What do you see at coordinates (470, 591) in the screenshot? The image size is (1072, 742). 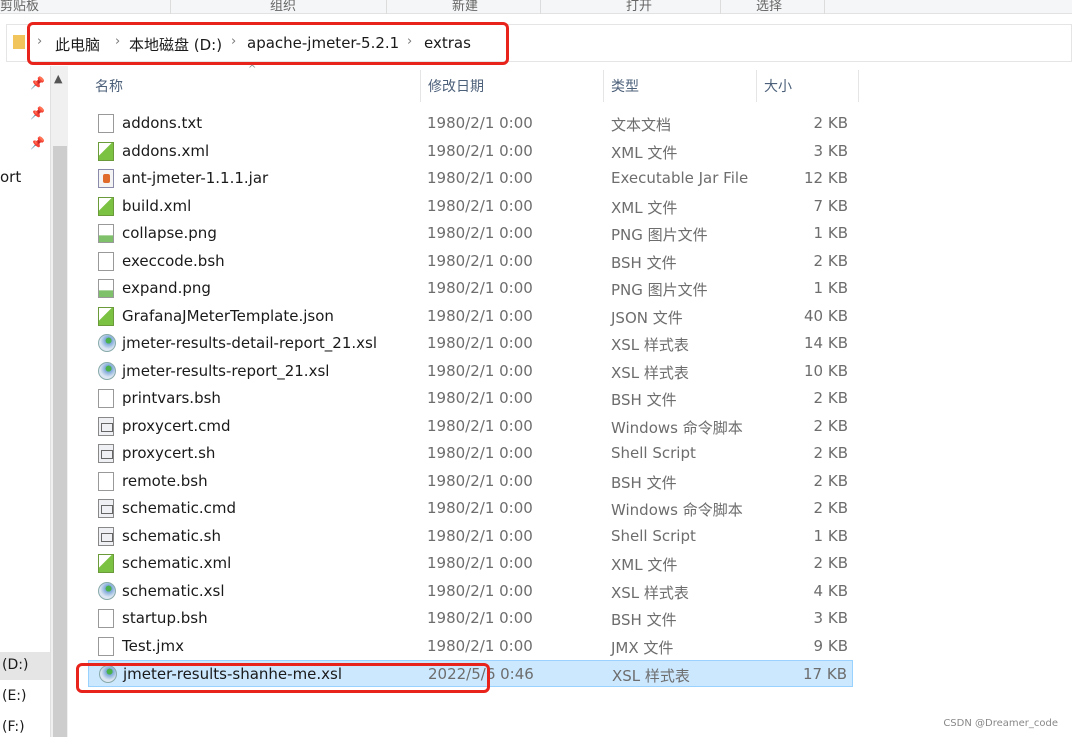 I see `file-row: schematic.xsl 1980/2/1 0:00 XSL 样式表 4 KB` at bounding box center [470, 591].